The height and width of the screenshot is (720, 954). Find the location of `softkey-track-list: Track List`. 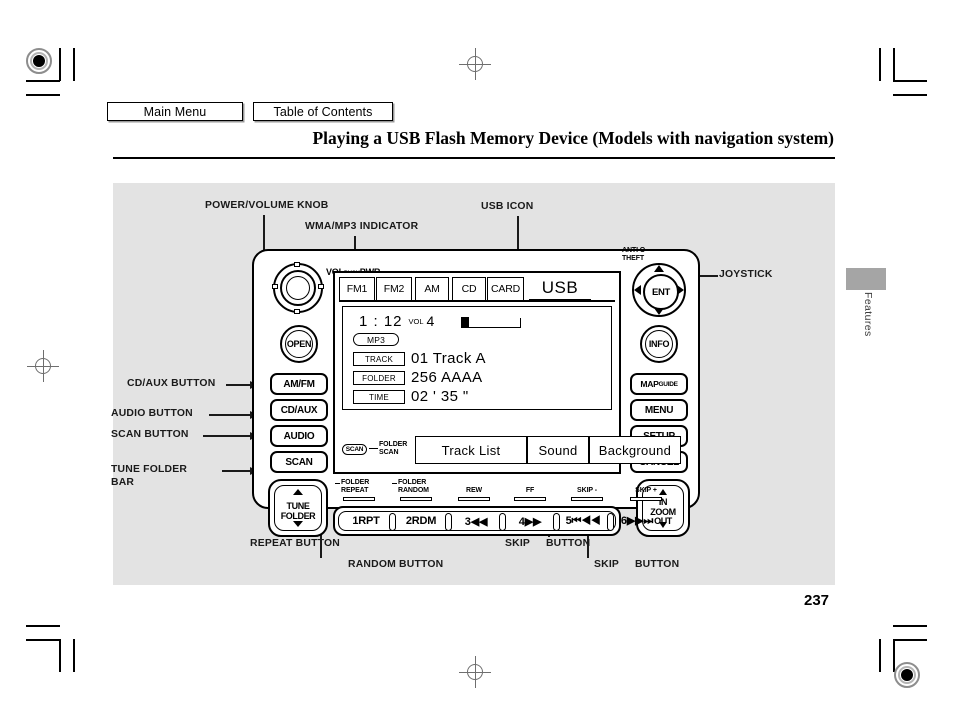

softkey-track-list: Track List is located at coordinates (471, 450).